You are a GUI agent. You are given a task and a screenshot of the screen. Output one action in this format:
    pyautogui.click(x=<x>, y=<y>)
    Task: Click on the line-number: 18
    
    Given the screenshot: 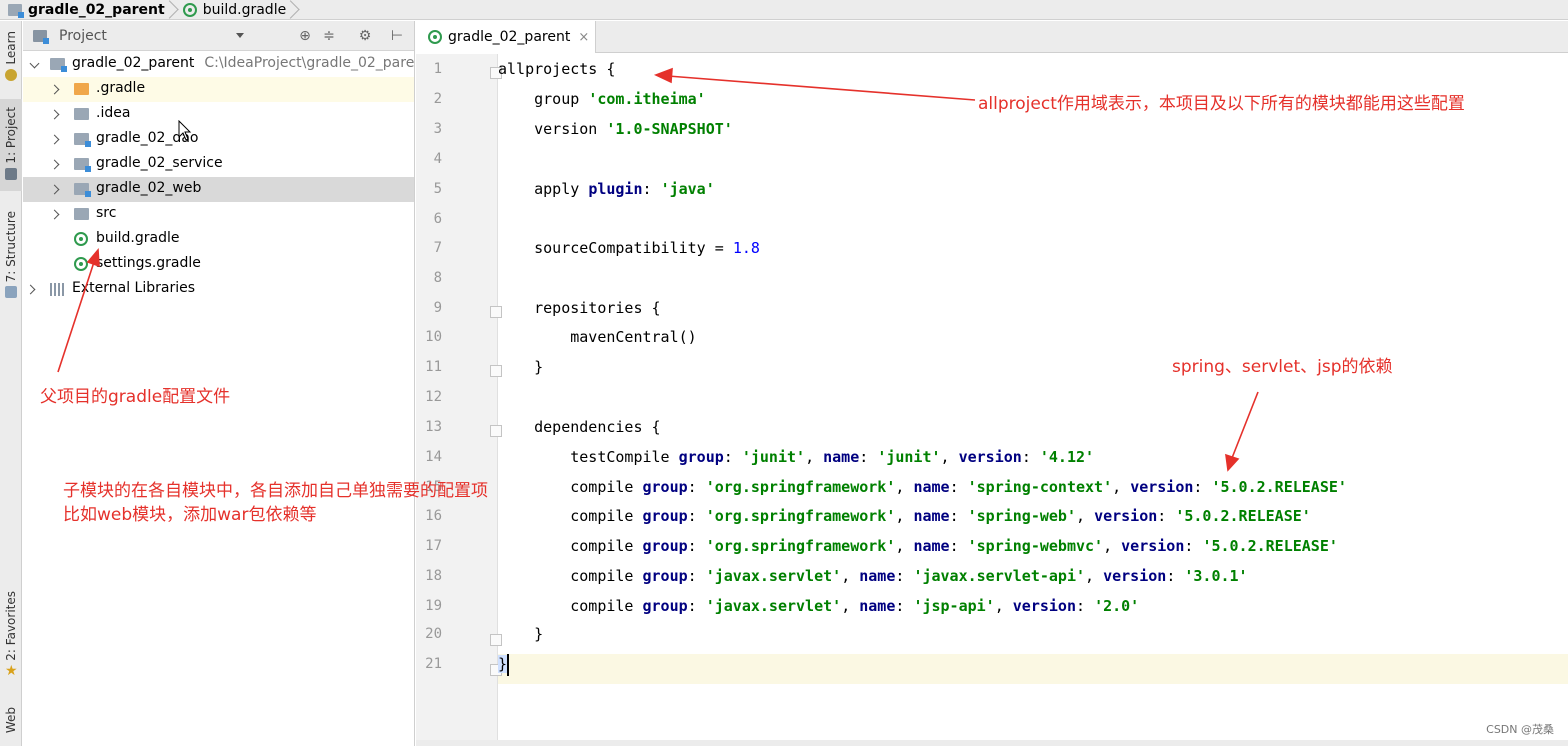 What is the action you would take?
    pyautogui.click(x=433, y=576)
    